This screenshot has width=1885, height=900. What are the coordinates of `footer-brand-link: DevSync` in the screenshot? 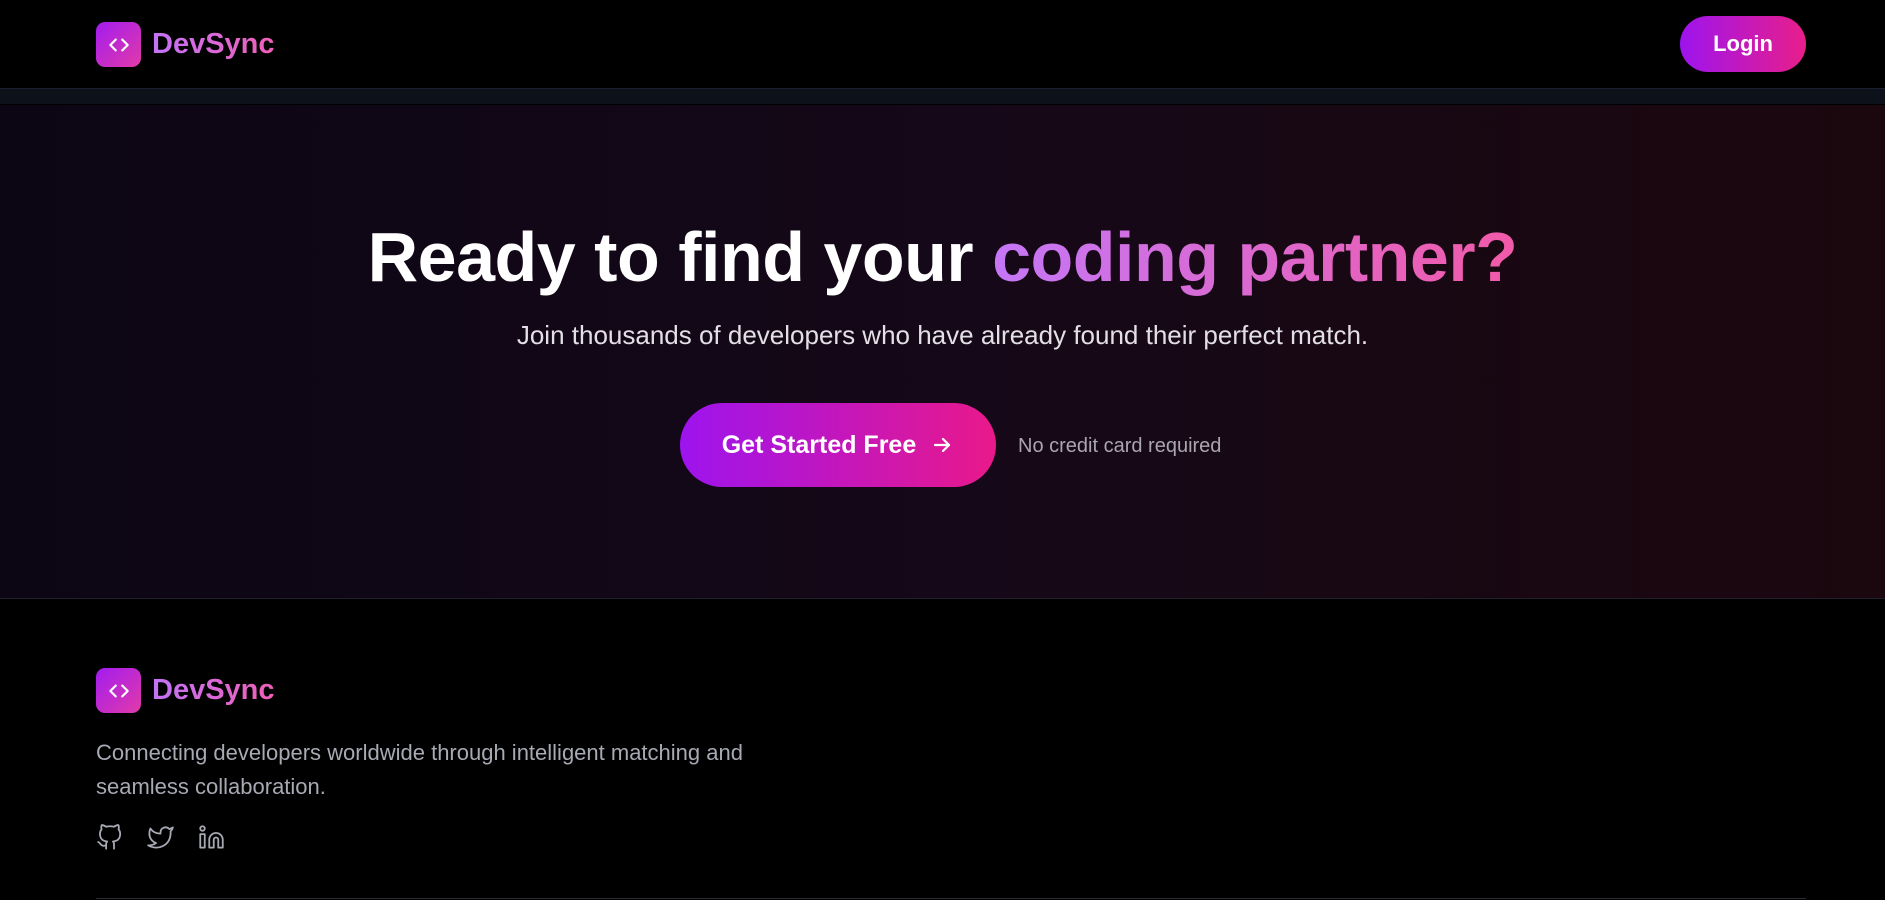 It's located at (185, 690).